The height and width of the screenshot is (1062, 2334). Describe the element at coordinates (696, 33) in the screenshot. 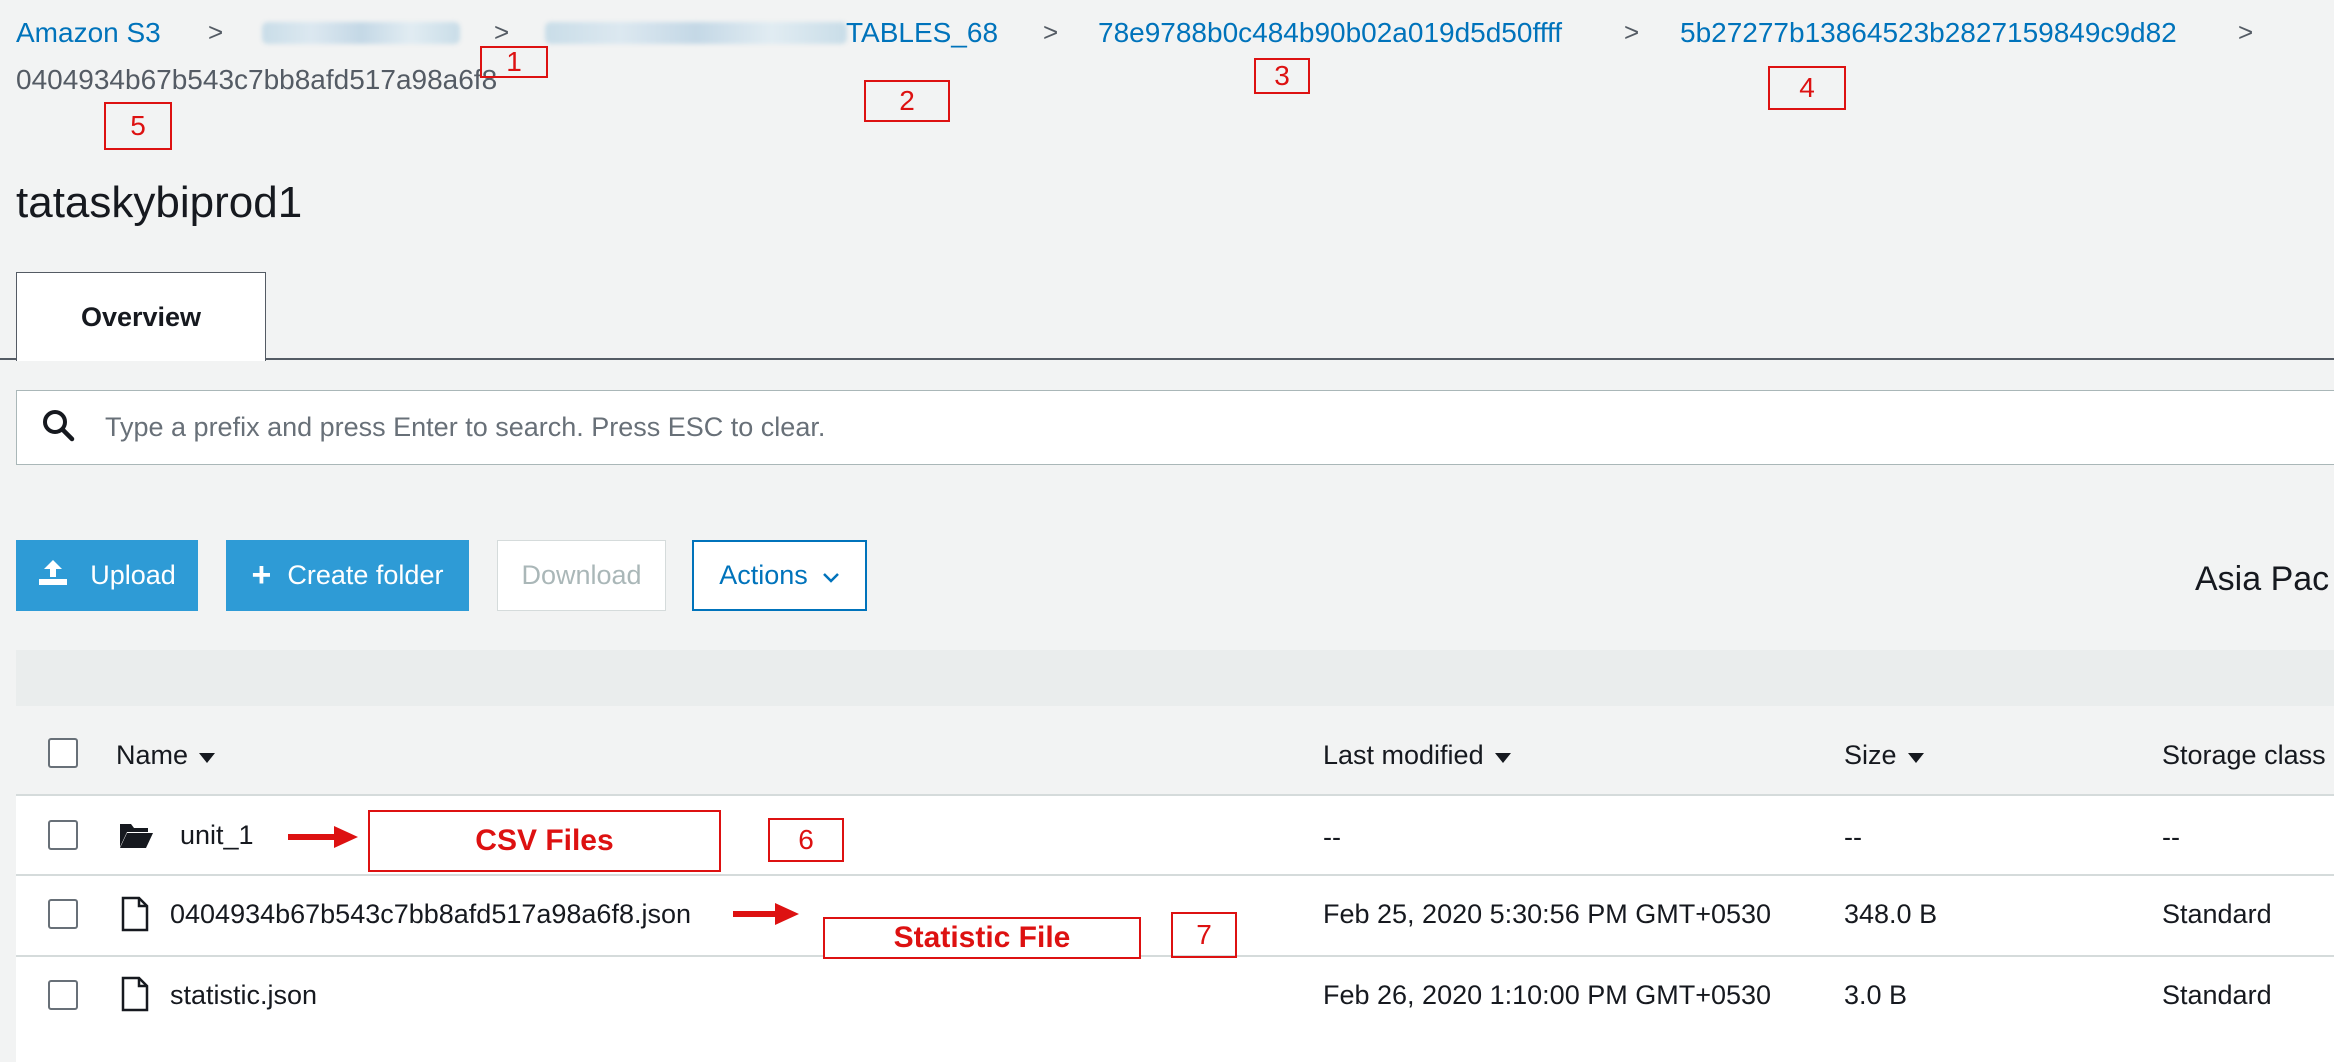

I see `breadcrumb-redacted-folder` at that location.